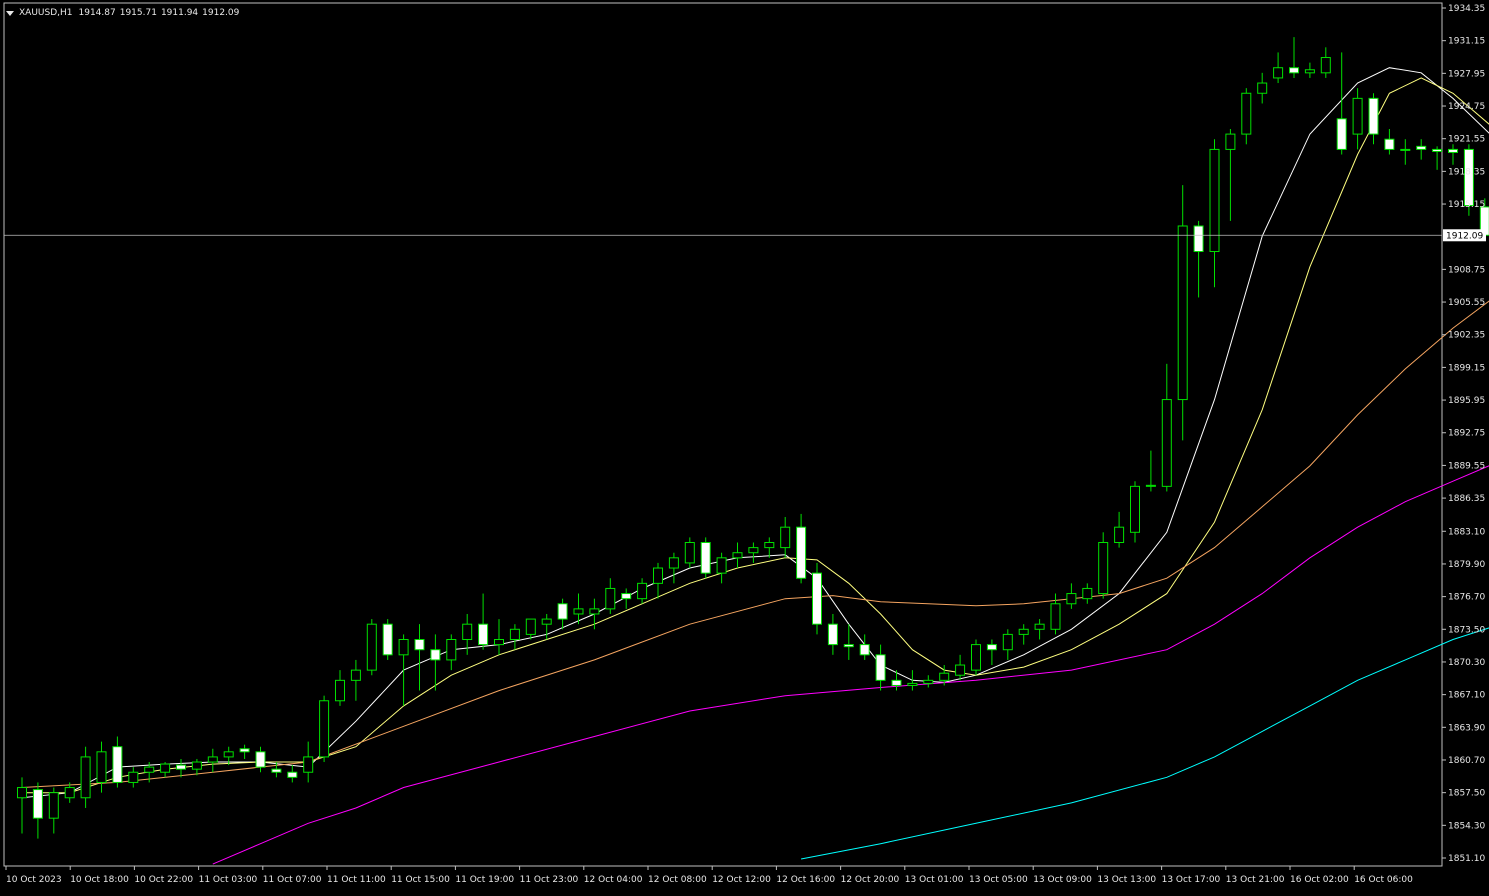 Image resolution: width=1489 pixels, height=896 pixels. What do you see at coordinates (1466, 794) in the screenshot?
I see `y-tick-label: 1857.50` at bounding box center [1466, 794].